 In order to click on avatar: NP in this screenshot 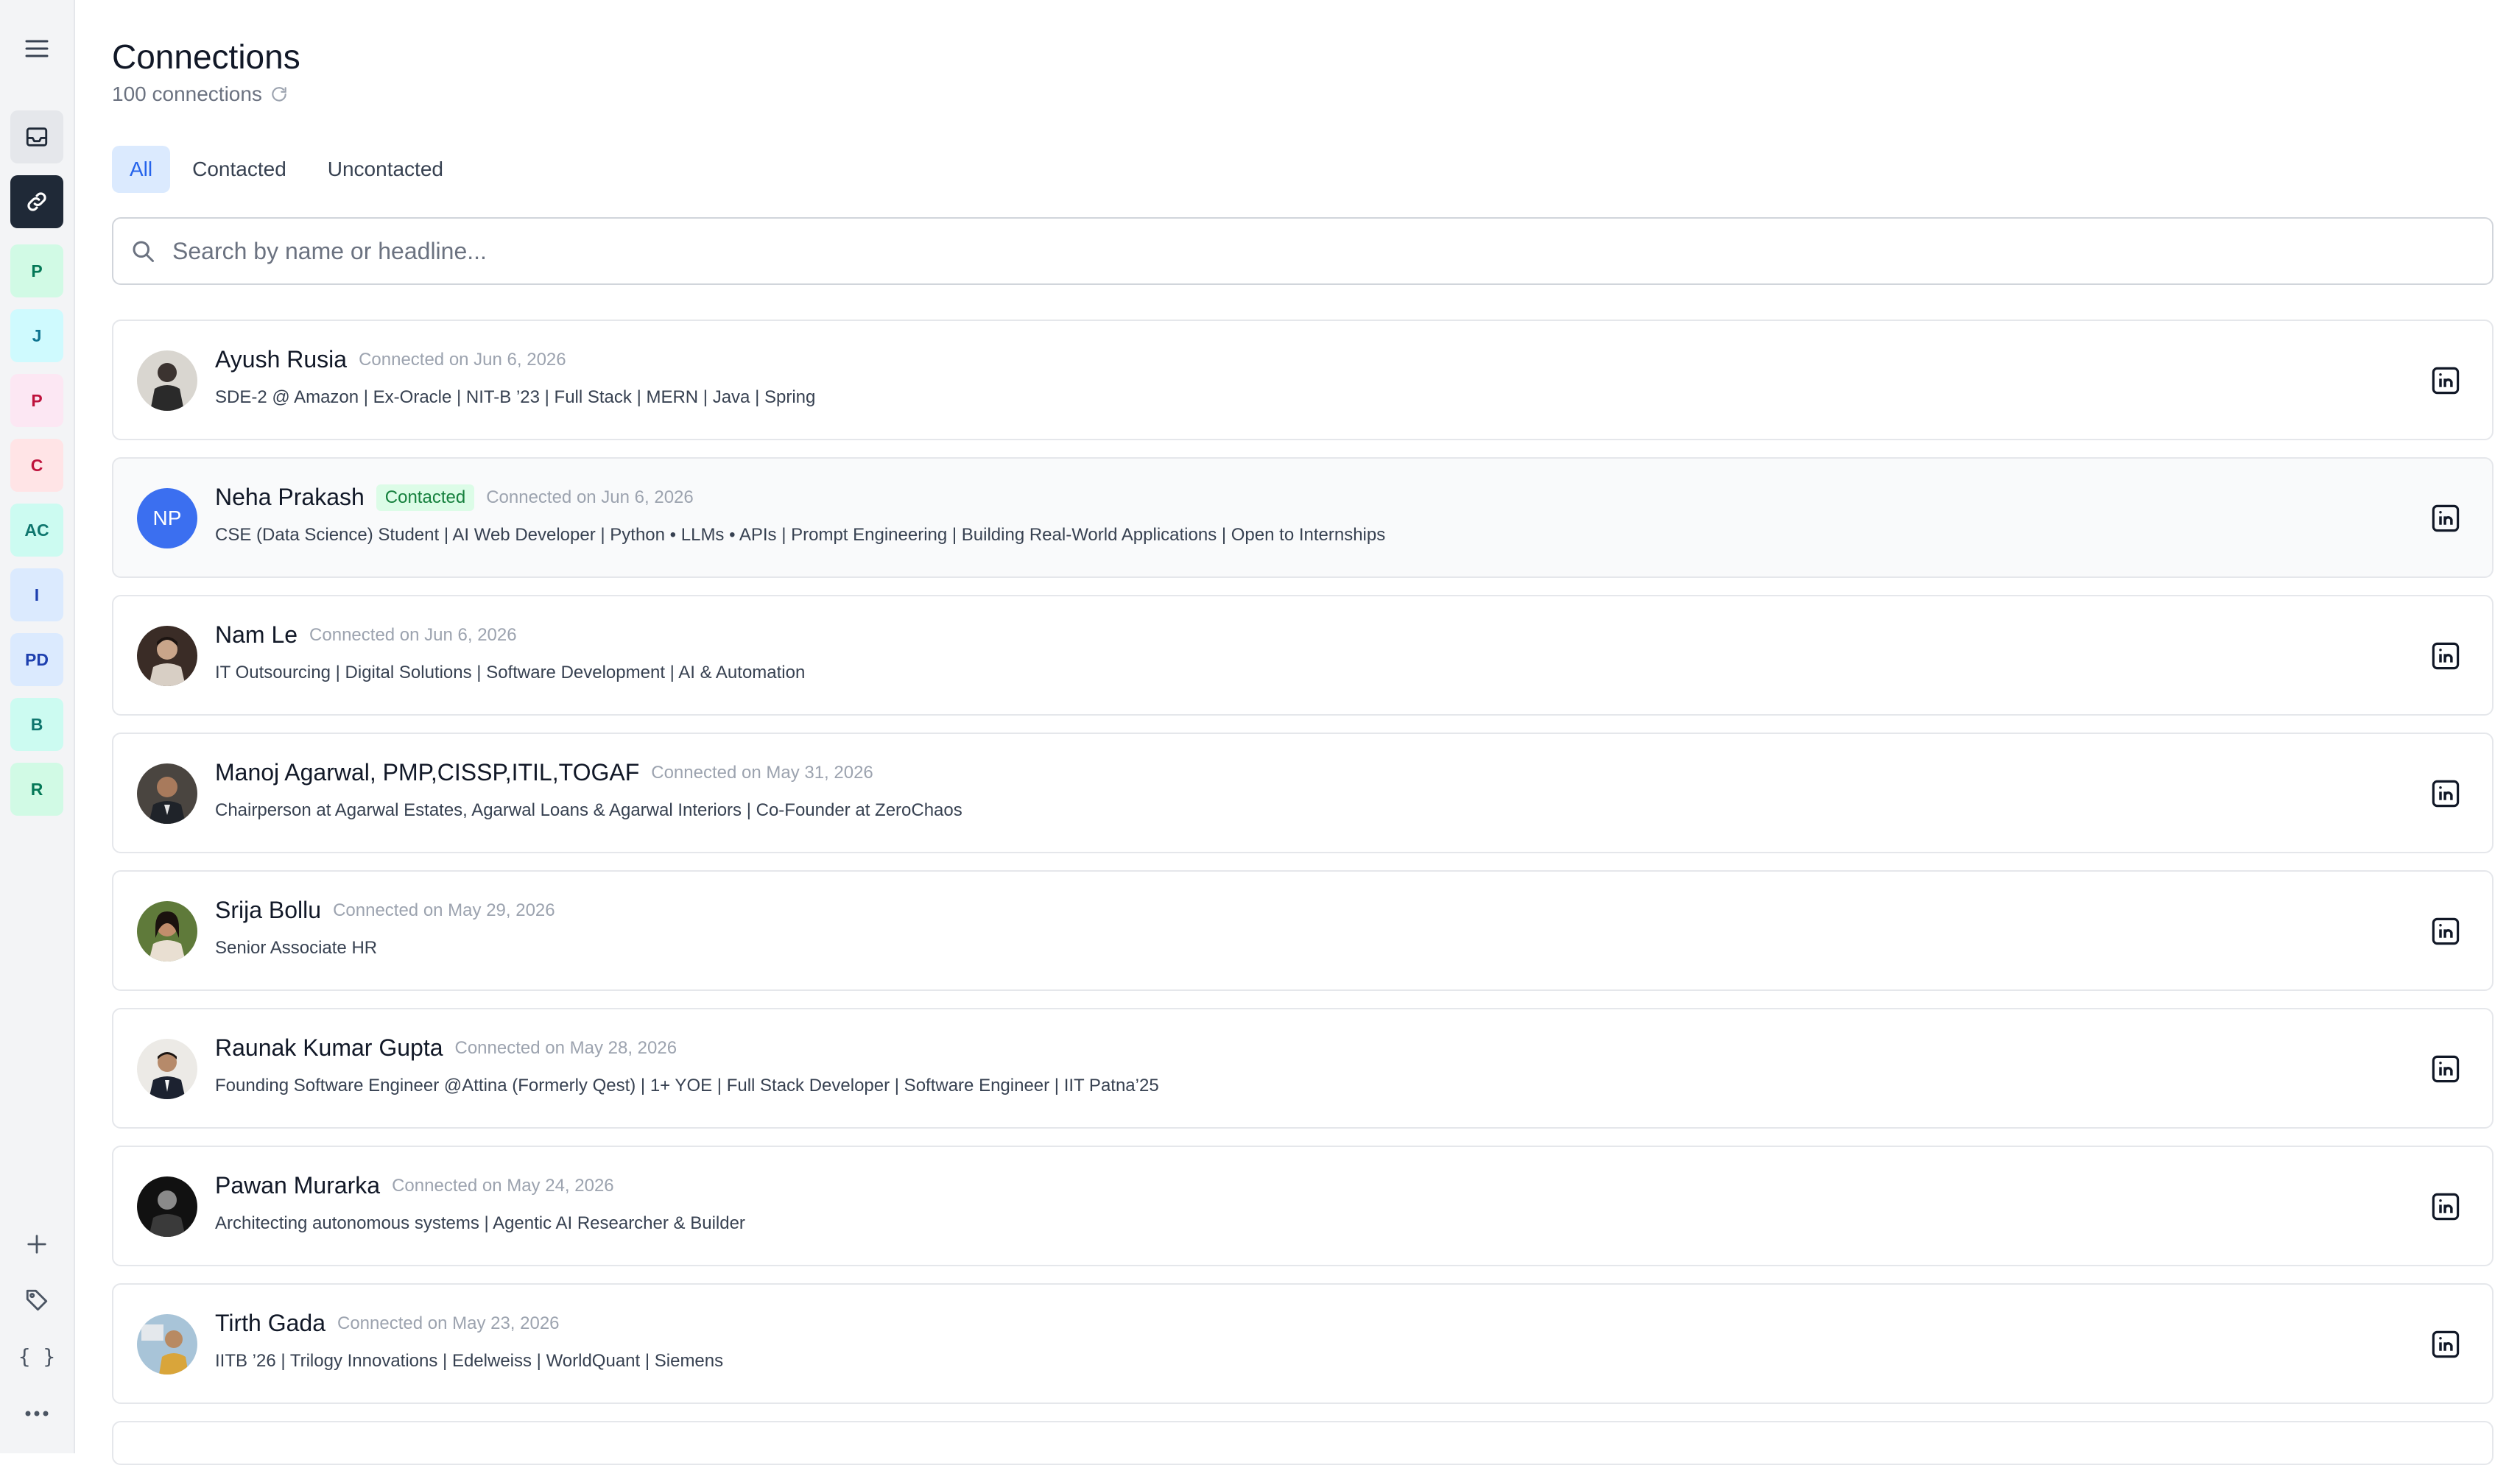, I will do `click(167, 518)`.